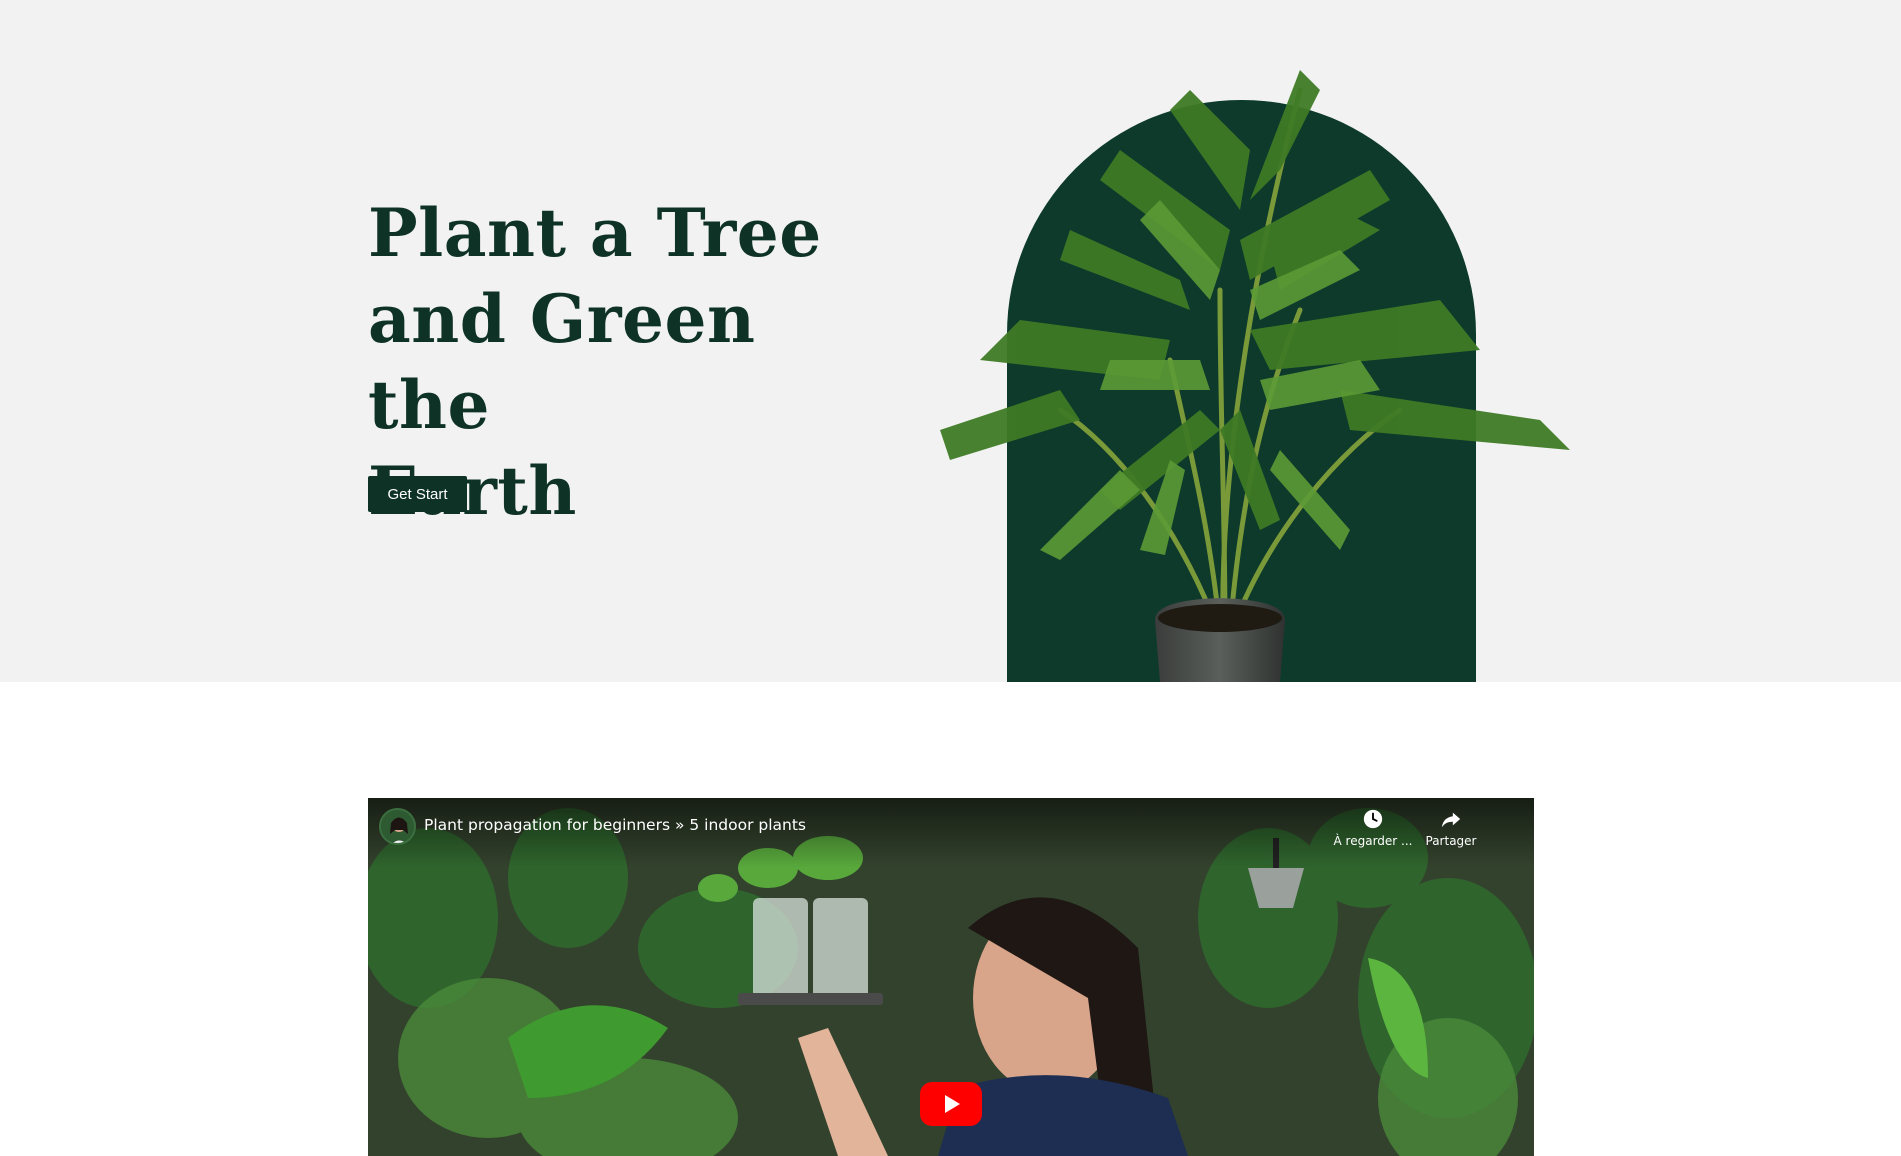 The height and width of the screenshot is (1156, 1901). What do you see at coordinates (951, 1104) in the screenshot?
I see `play-icon` at bounding box center [951, 1104].